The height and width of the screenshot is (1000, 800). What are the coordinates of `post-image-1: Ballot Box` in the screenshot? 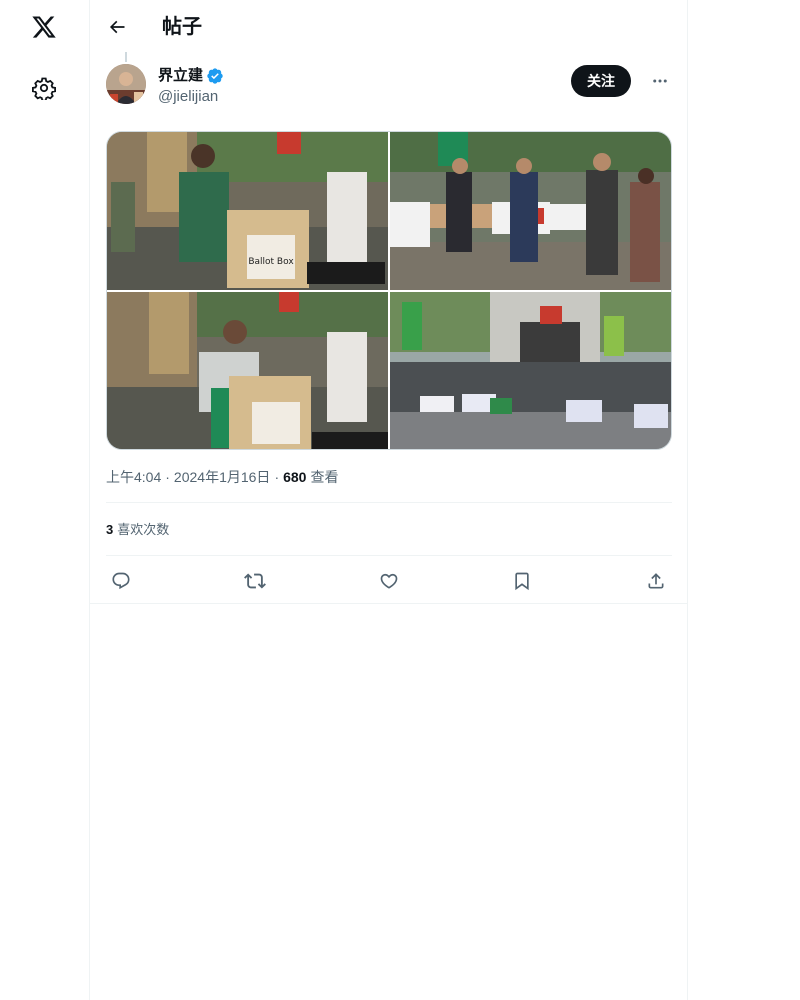 It's located at (247, 211).